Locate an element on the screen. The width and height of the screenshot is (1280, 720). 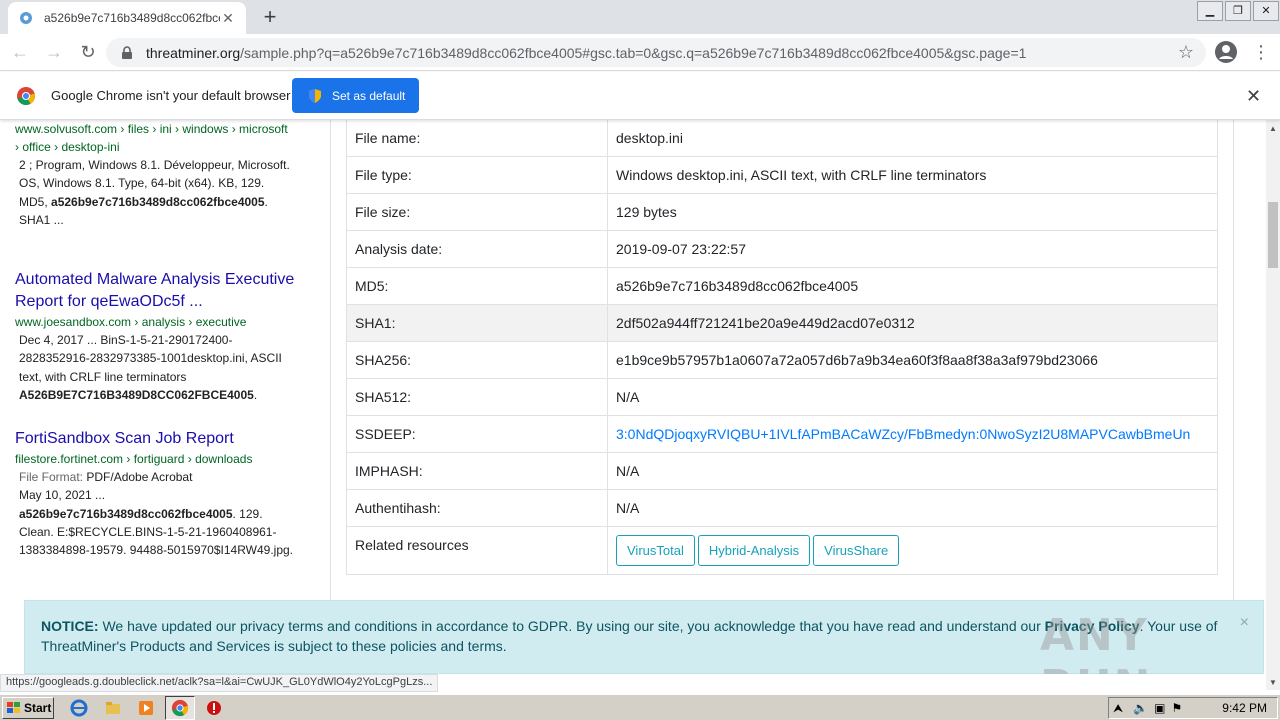
bookmark-star-icon: ☆ is located at coordinates (1186, 52).